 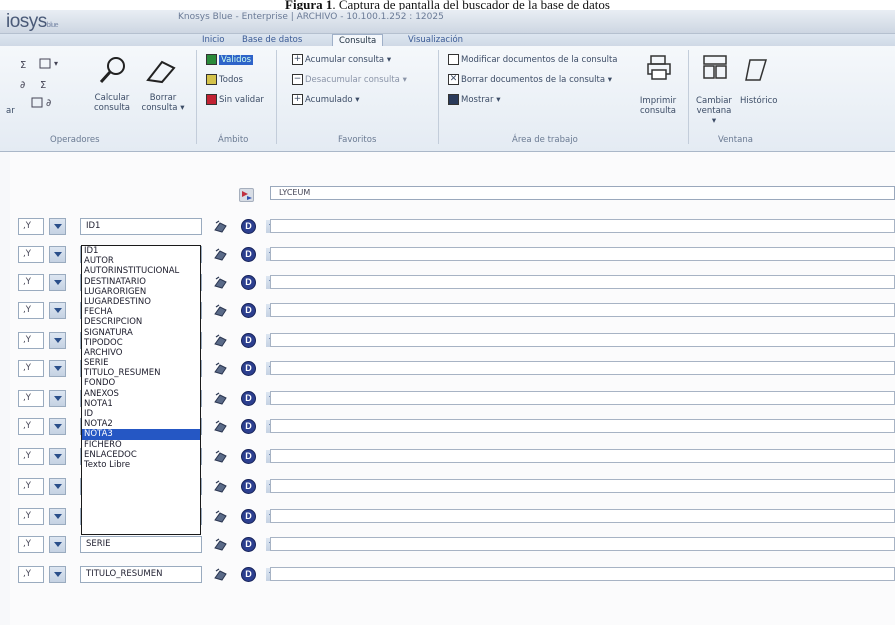 What do you see at coordinates (141, 282) in the screenshot?
I see `dropdown-option: DESTINATARIO` at bounding box center [141, 282].